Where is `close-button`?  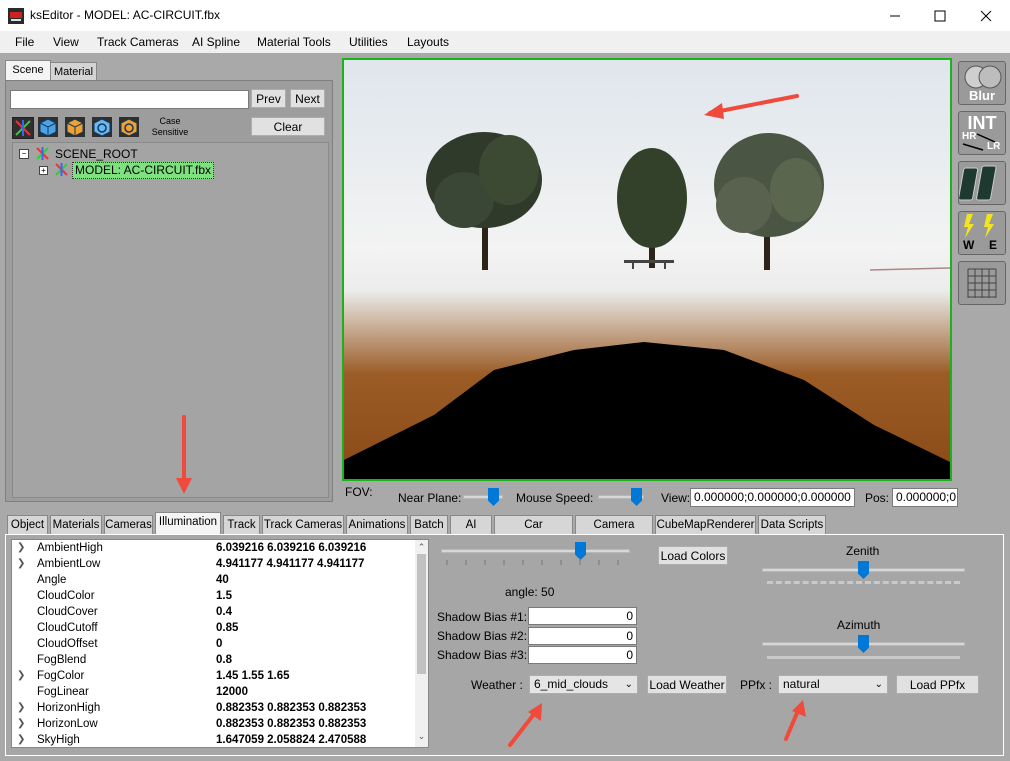 close-button is located at coordinates (986, 15).